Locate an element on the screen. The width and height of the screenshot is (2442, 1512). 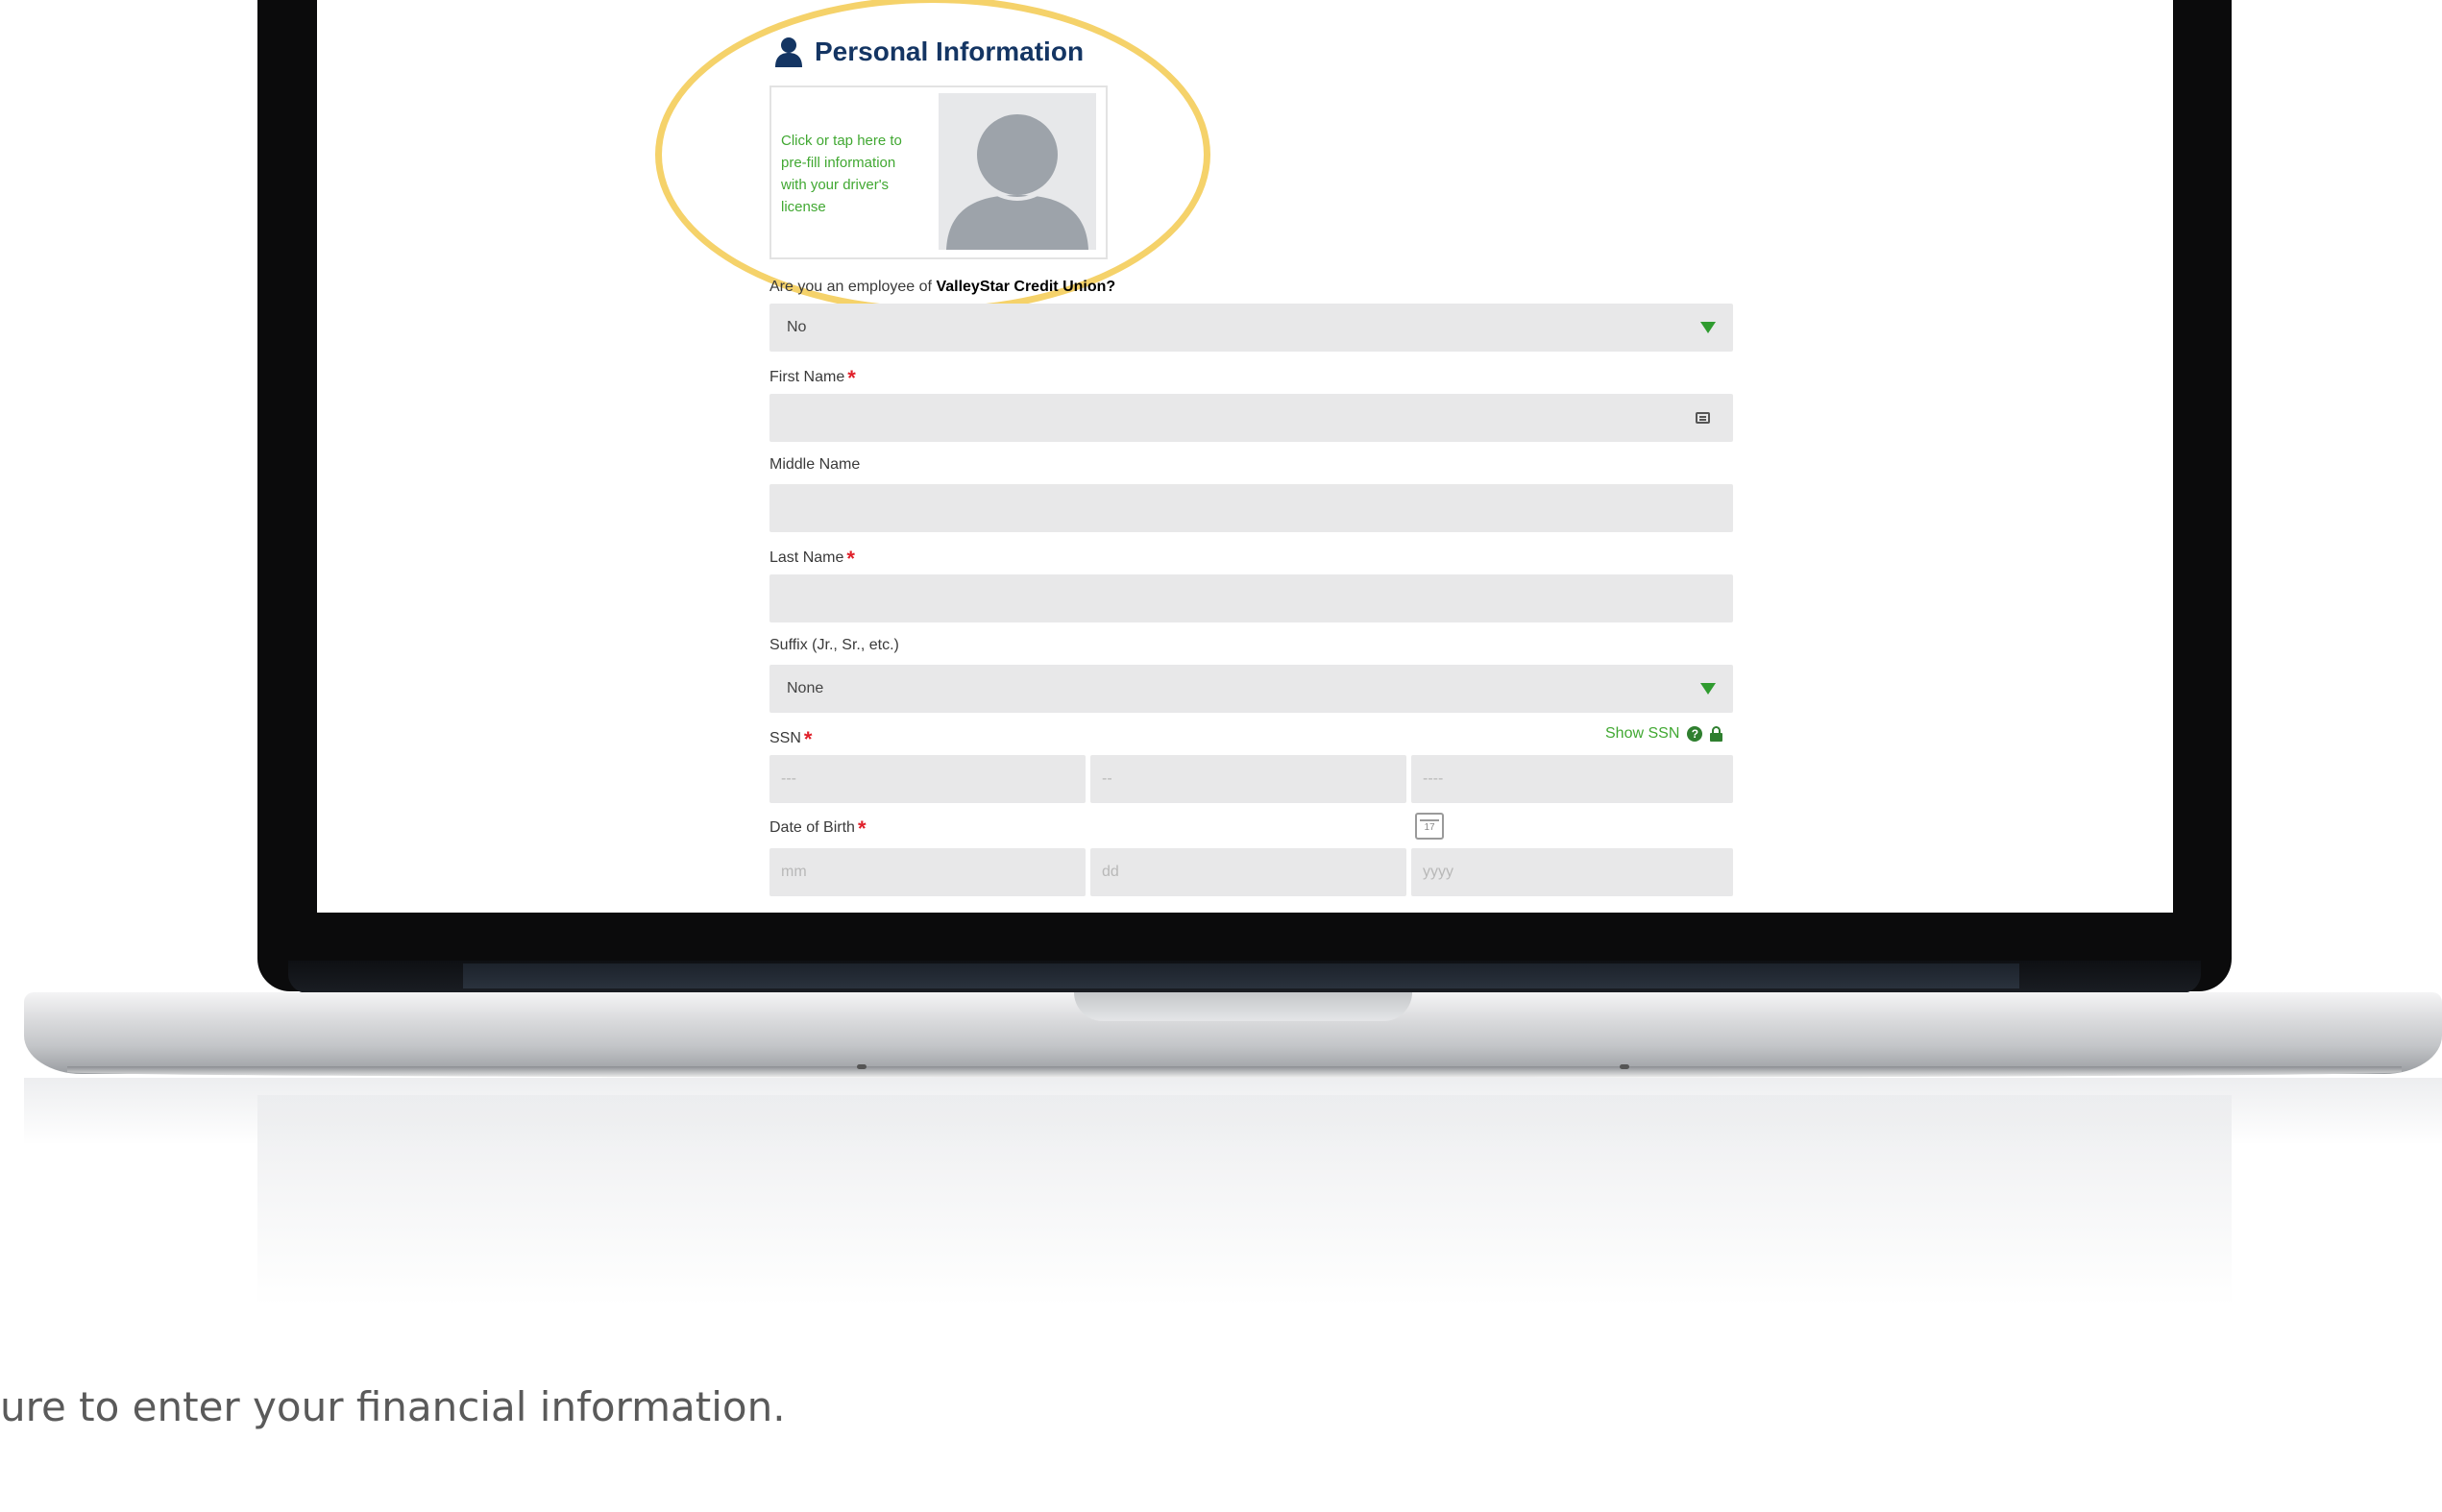
employee-question-text: Are you an employee of is located at coordinates (850, 287).